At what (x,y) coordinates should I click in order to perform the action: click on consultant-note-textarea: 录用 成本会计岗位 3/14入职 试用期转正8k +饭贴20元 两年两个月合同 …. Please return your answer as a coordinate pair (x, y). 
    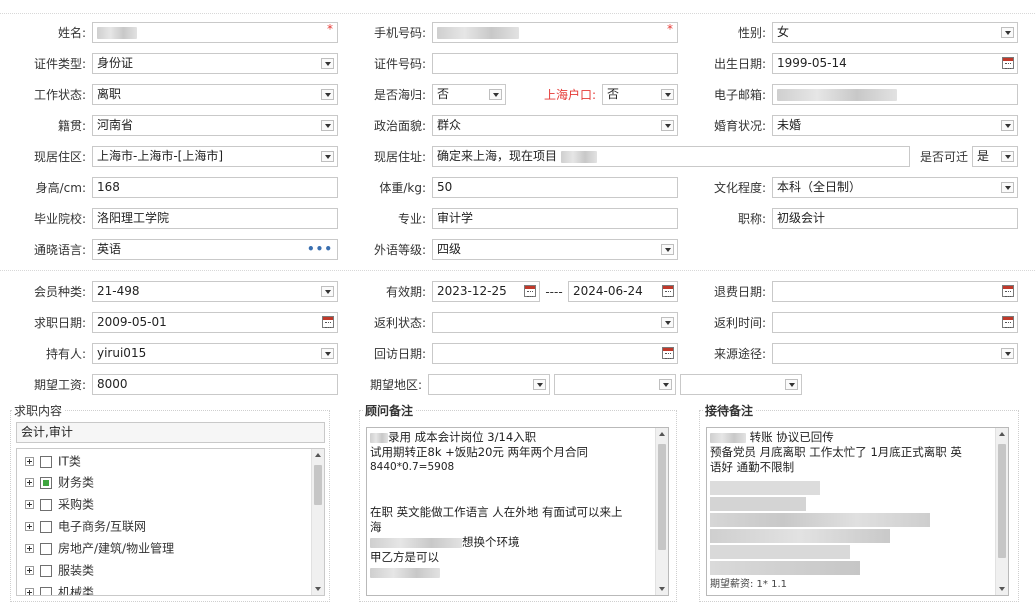
    Looking at the image, I should click on (517, 511).